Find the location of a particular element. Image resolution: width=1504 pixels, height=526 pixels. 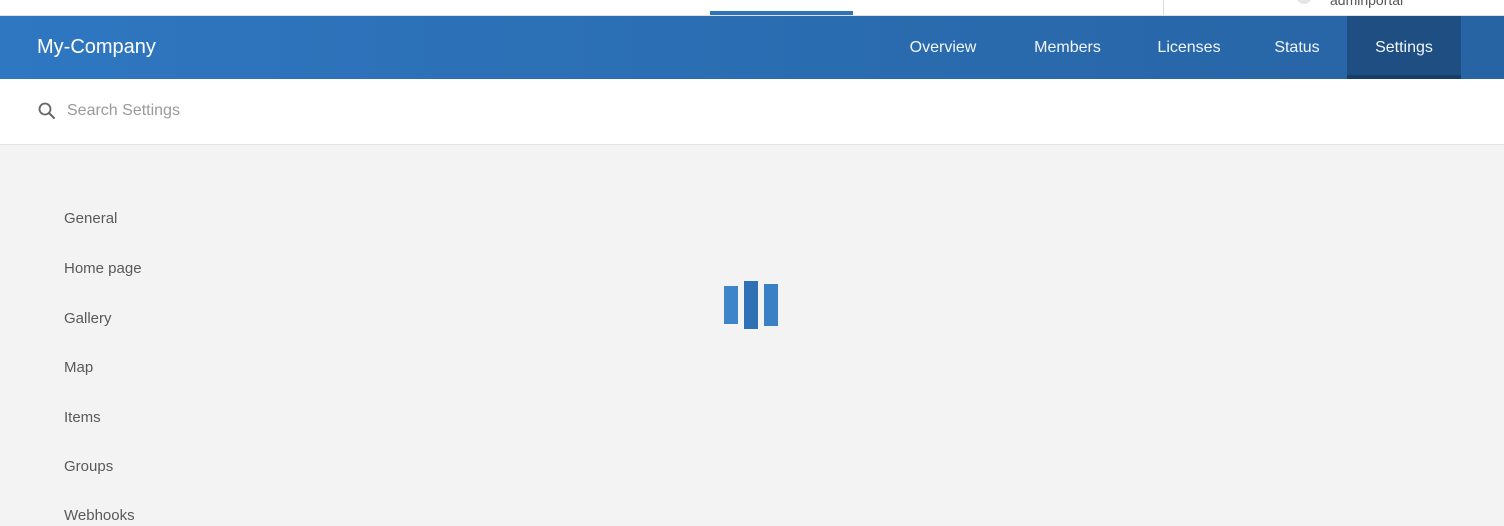

sidebar-item-groups: Groups is located at coordinates (88, 467).